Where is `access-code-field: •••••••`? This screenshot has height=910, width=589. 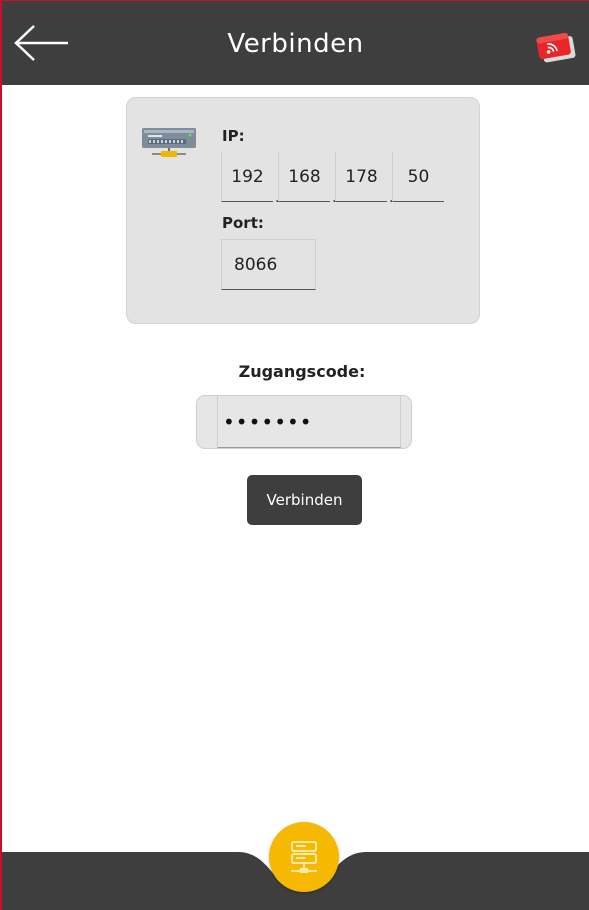 access-code-field: ••••••• is located at coordinates (304, 422).